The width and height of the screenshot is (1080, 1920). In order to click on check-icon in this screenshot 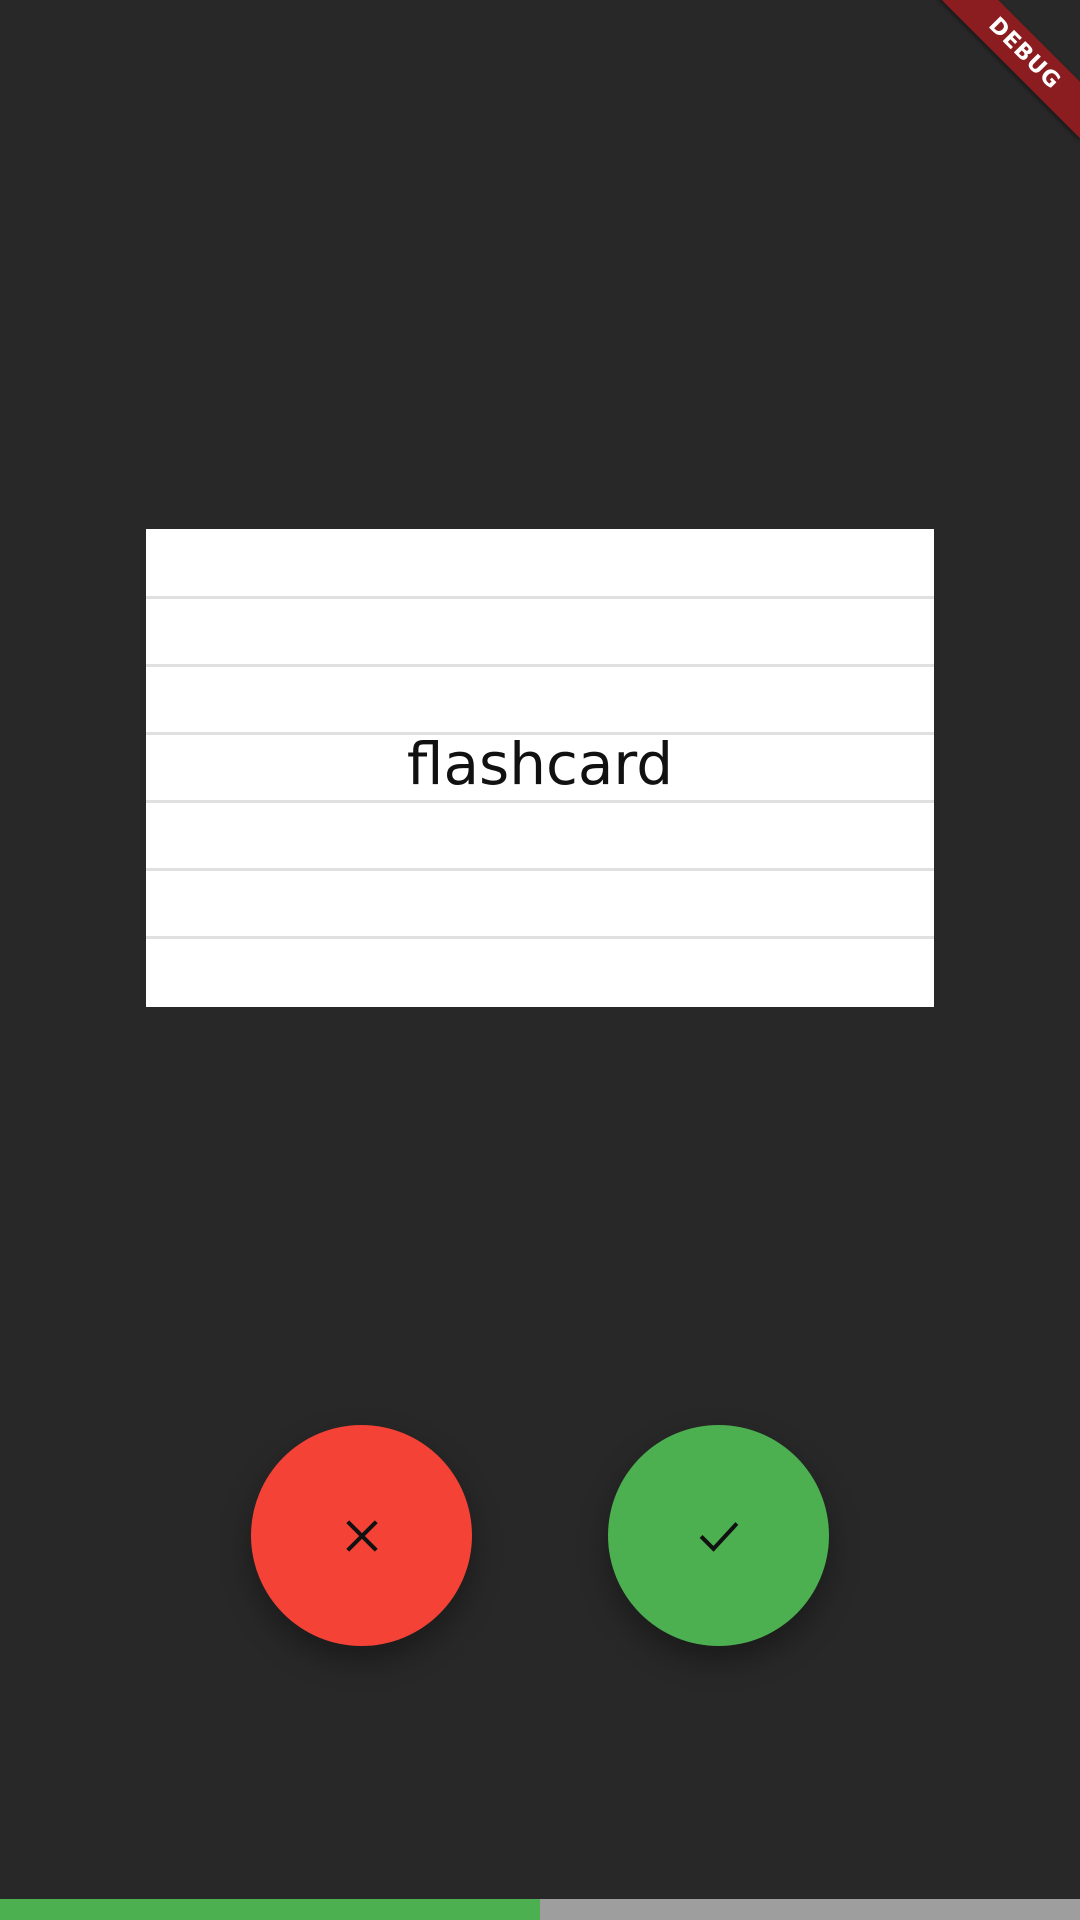, I will do `click(718, 1536)`.